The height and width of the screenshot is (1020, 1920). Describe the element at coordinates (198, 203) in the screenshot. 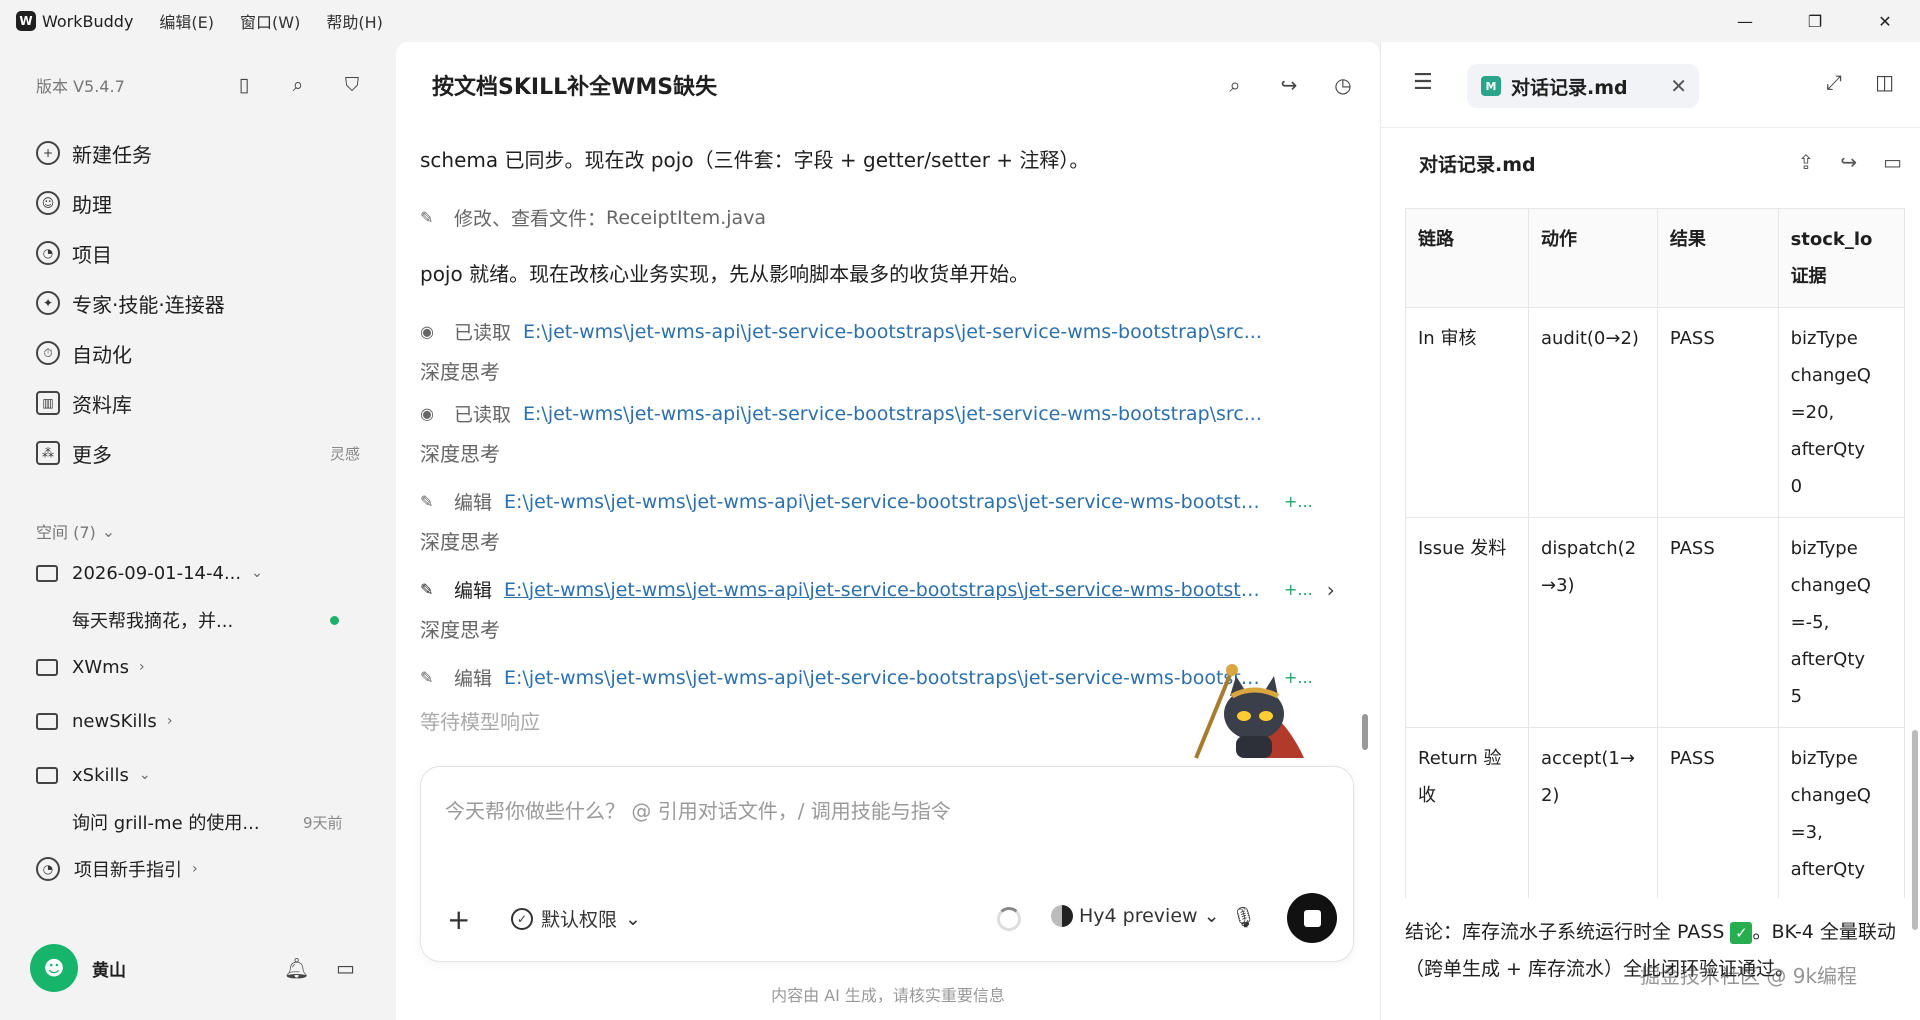

I see `sidebar-item-assistant: ☺ 助理` at that location.